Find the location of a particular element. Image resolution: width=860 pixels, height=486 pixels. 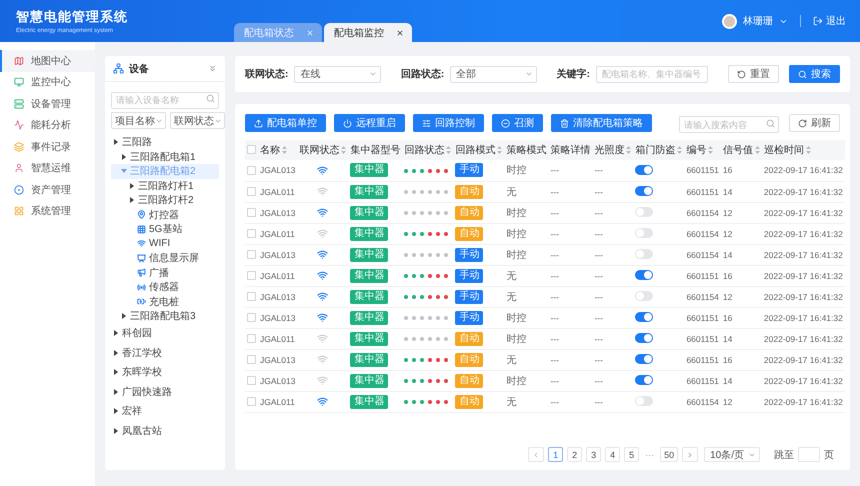

avatar is located at coordinates (729, 21).